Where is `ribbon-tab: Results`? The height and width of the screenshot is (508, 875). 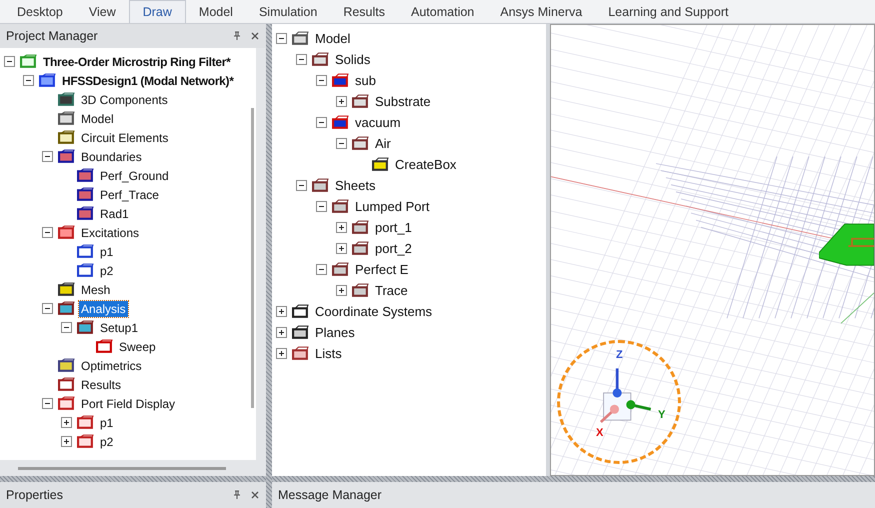 ribbon-tab: Results is located at coordinates (364, 11).